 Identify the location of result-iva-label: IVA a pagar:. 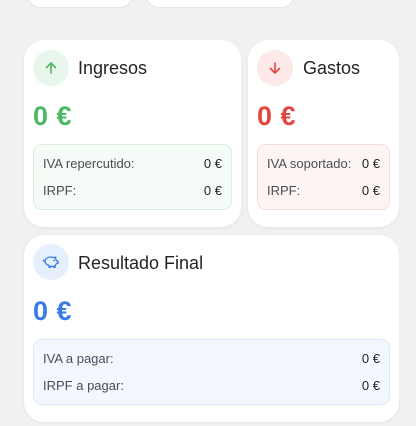
(78, 358).